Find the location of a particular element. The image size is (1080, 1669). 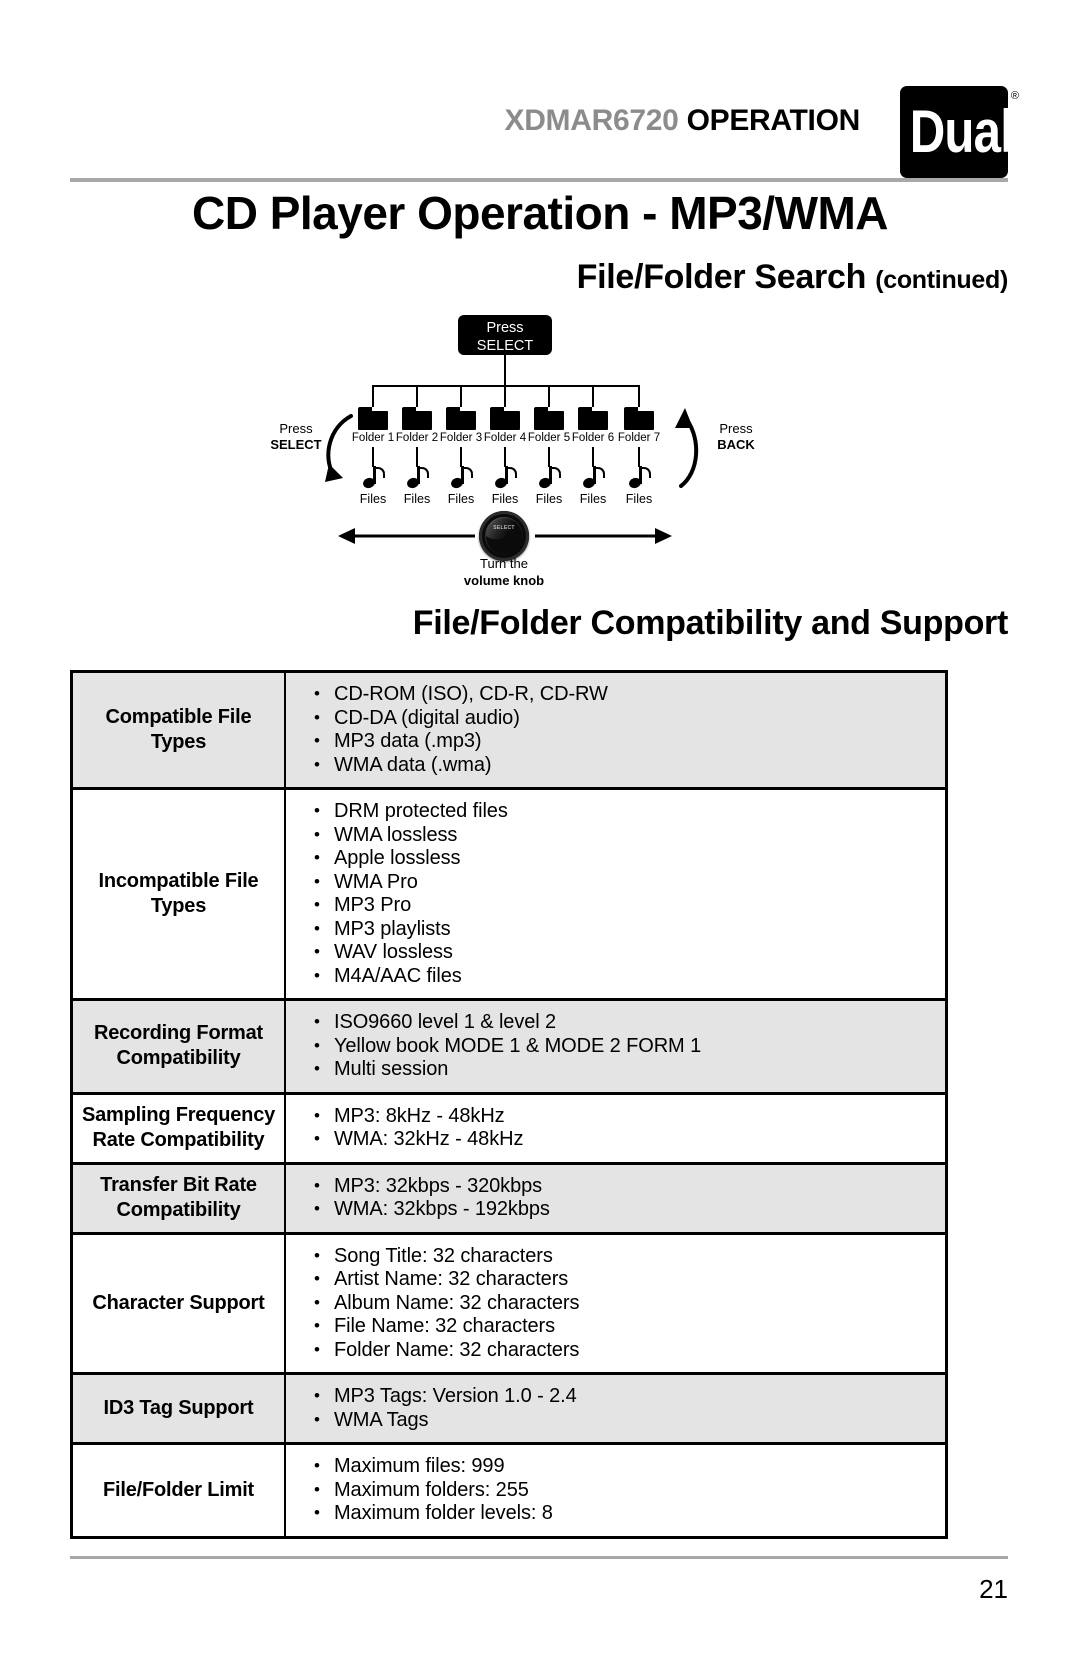

folder-column: Folder 7 Files is located at coordinates (639, 456).